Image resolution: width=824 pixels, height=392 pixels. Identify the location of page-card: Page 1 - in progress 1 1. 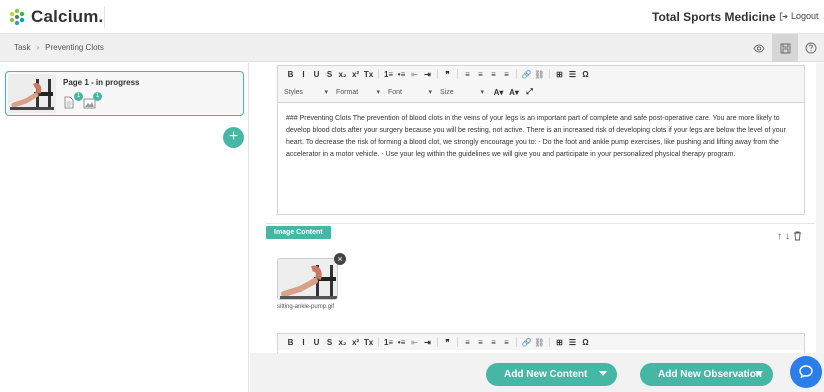
(124, 93).